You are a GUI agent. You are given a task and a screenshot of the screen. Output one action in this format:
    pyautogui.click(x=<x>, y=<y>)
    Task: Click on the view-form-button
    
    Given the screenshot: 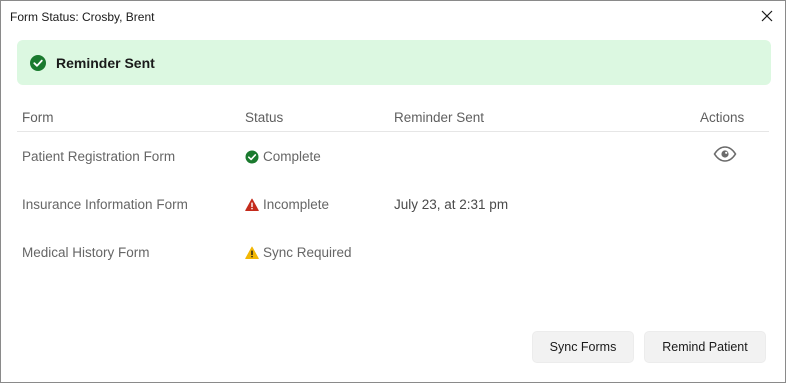 What is the action you would take?
    pyautogui.click(x=725, y=154)
    